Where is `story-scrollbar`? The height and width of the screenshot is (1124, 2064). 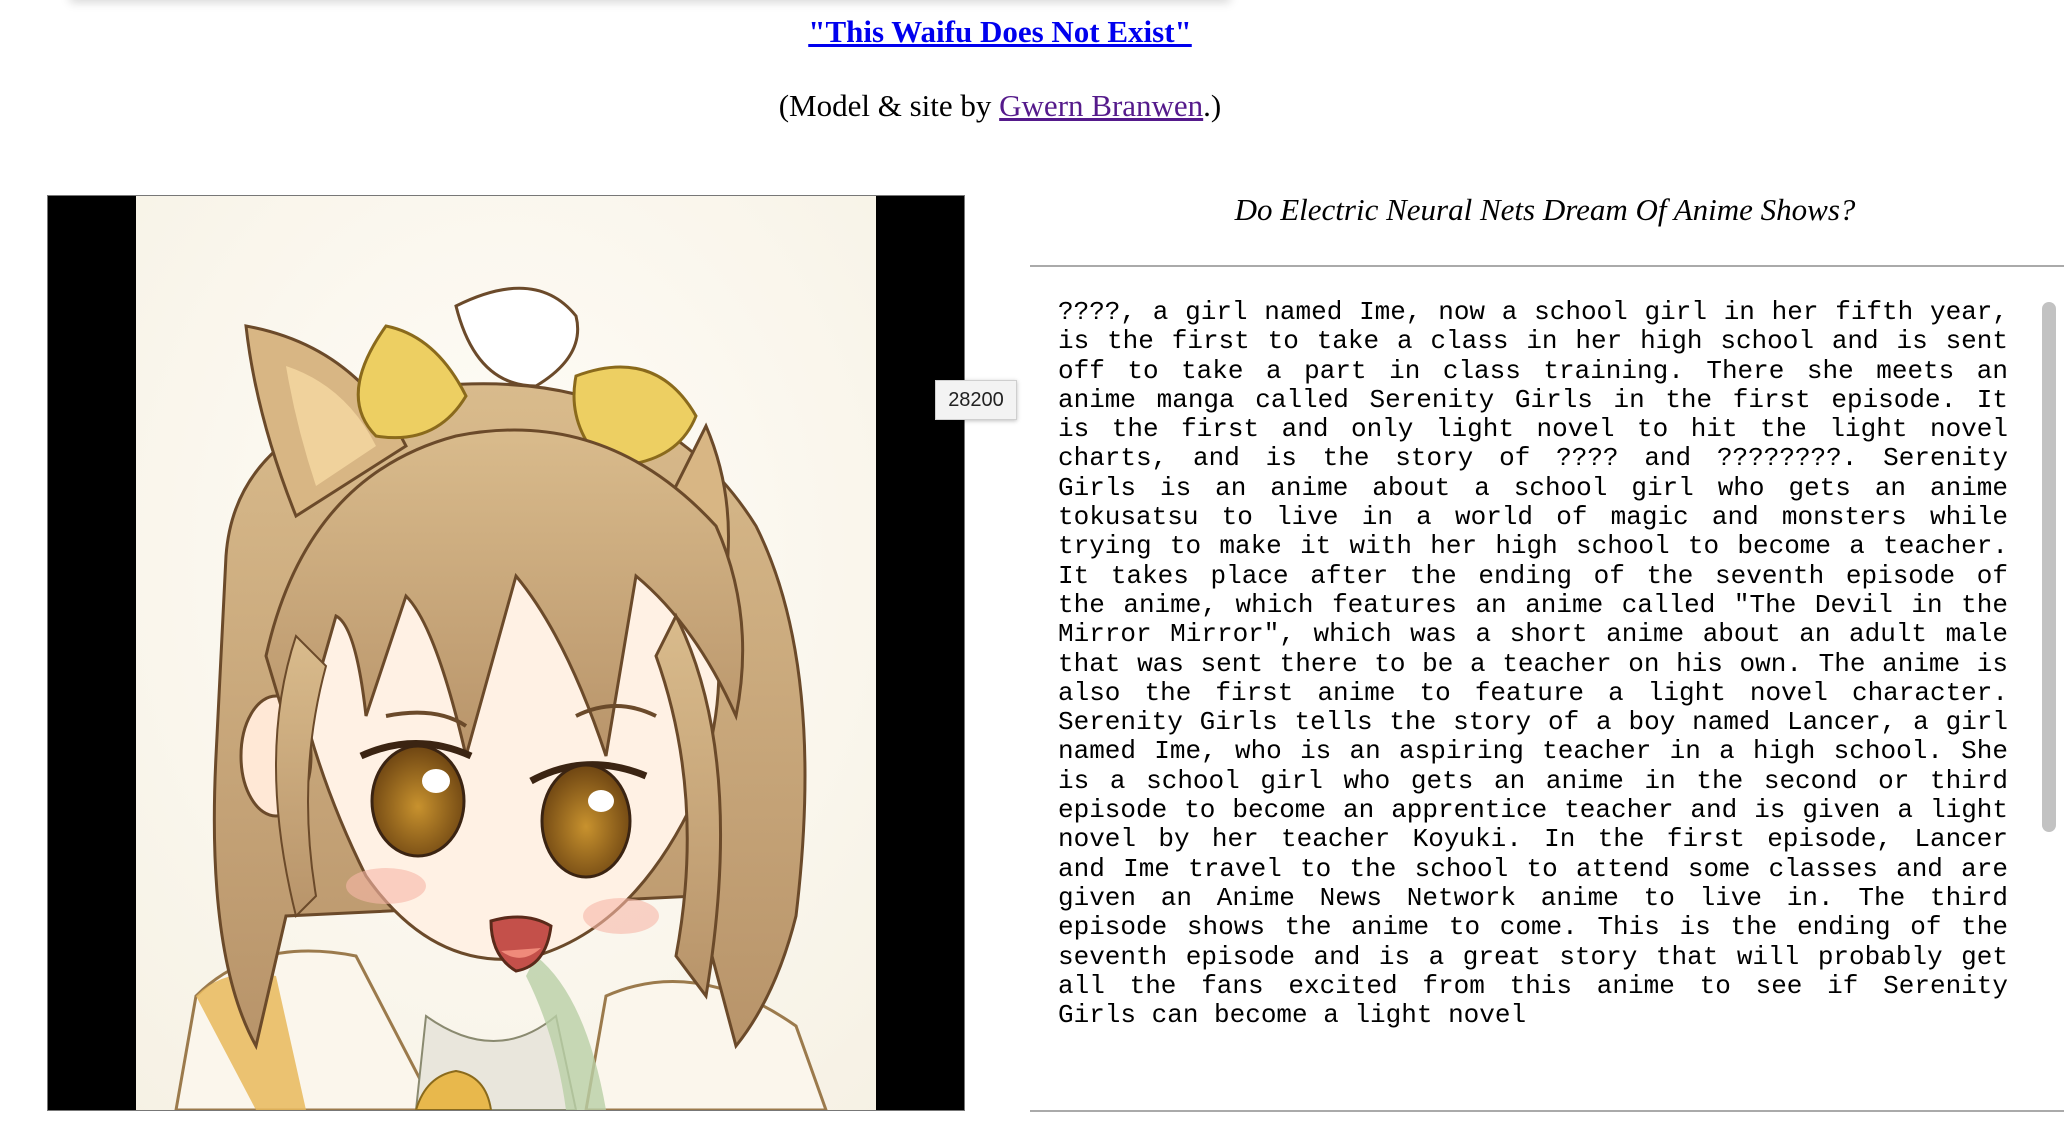 story-scrollbar is located at coordinates (2049, 685).